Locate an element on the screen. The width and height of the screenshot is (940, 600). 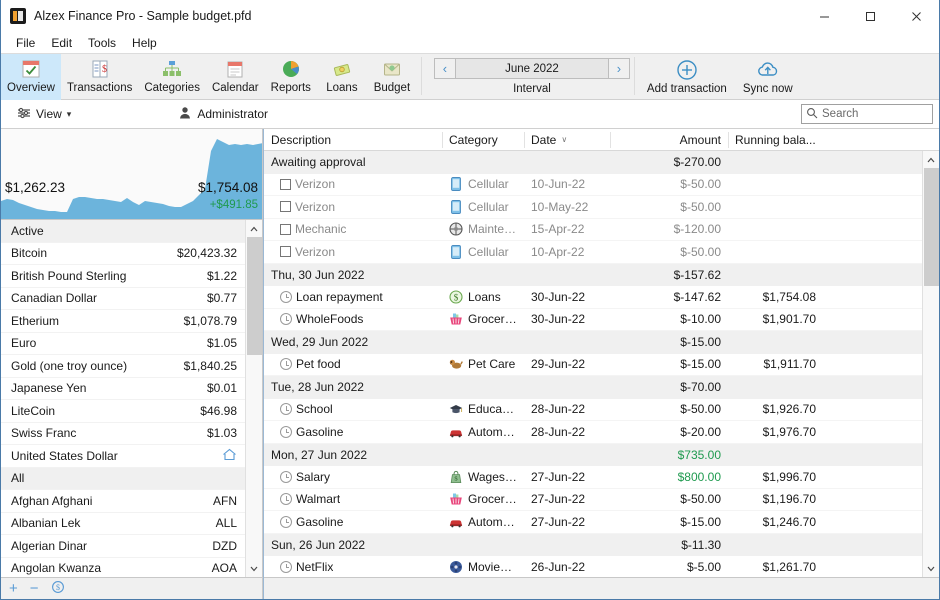
table-row: Verizon Cellular 10-Apr-22 $-50.00 is located at coordinates (593, 252).